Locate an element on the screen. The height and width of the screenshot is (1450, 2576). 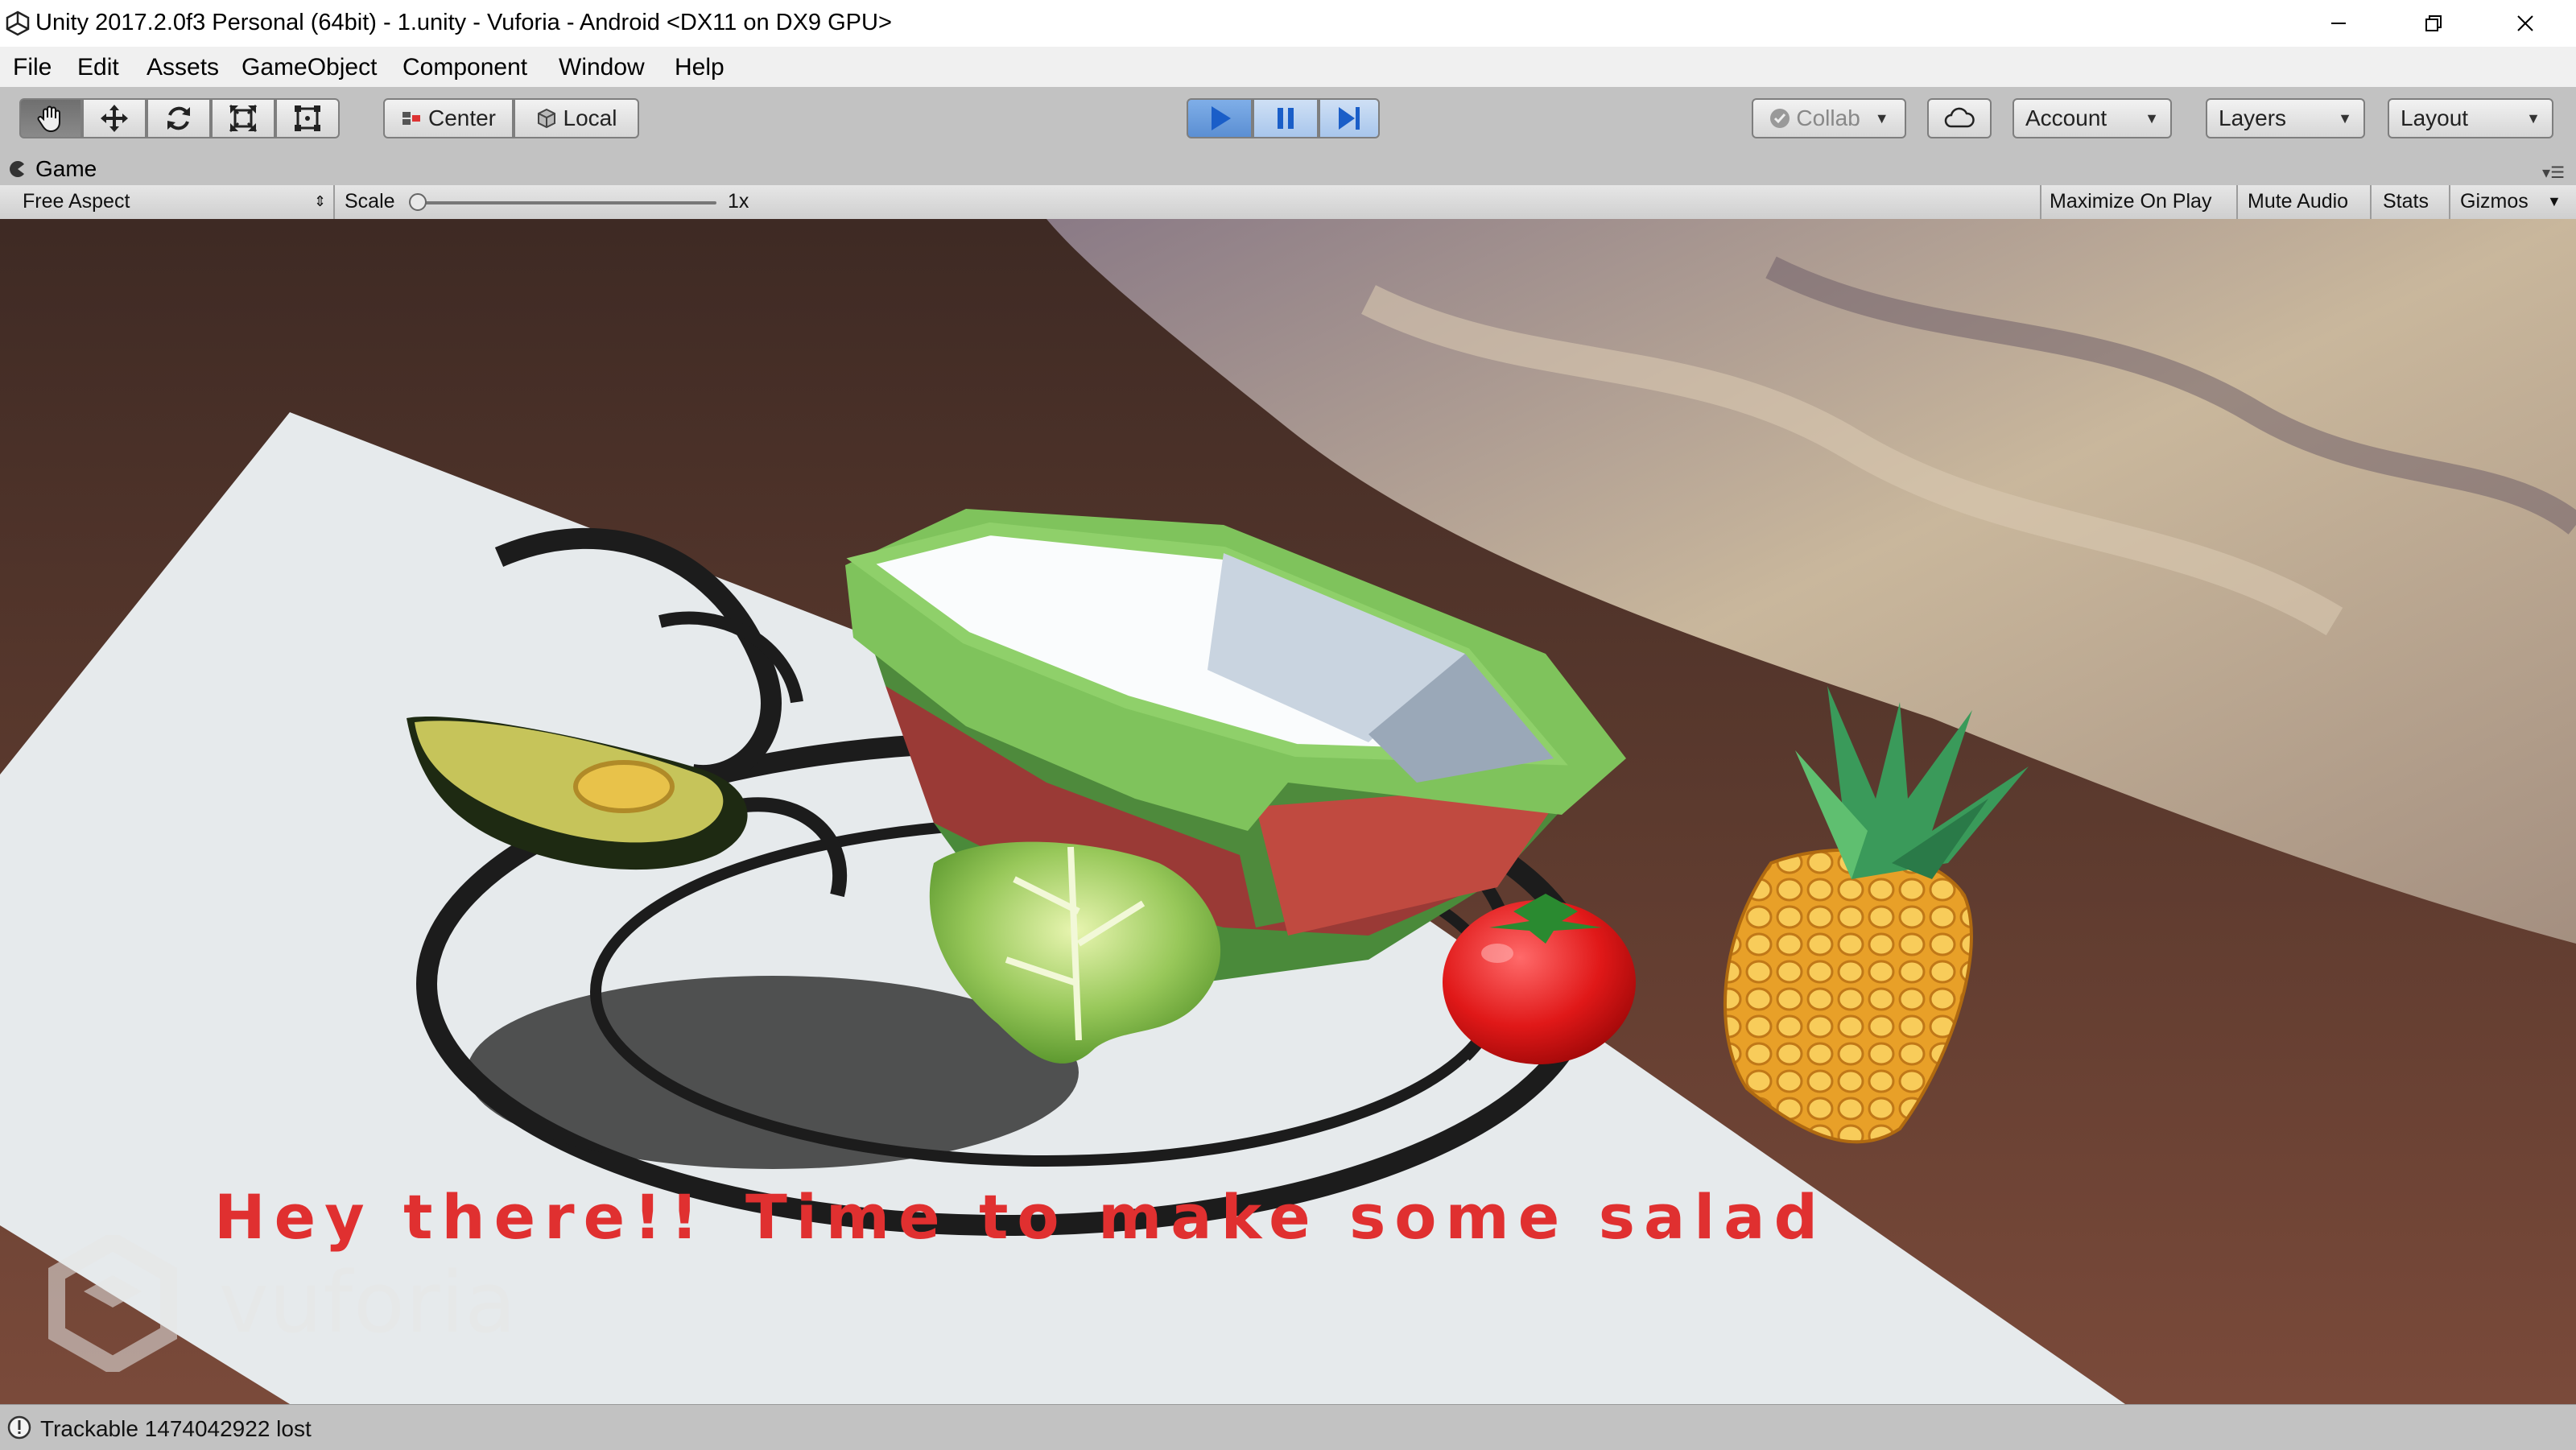
layout-label: Layout is located at coordinates (2435, 117).